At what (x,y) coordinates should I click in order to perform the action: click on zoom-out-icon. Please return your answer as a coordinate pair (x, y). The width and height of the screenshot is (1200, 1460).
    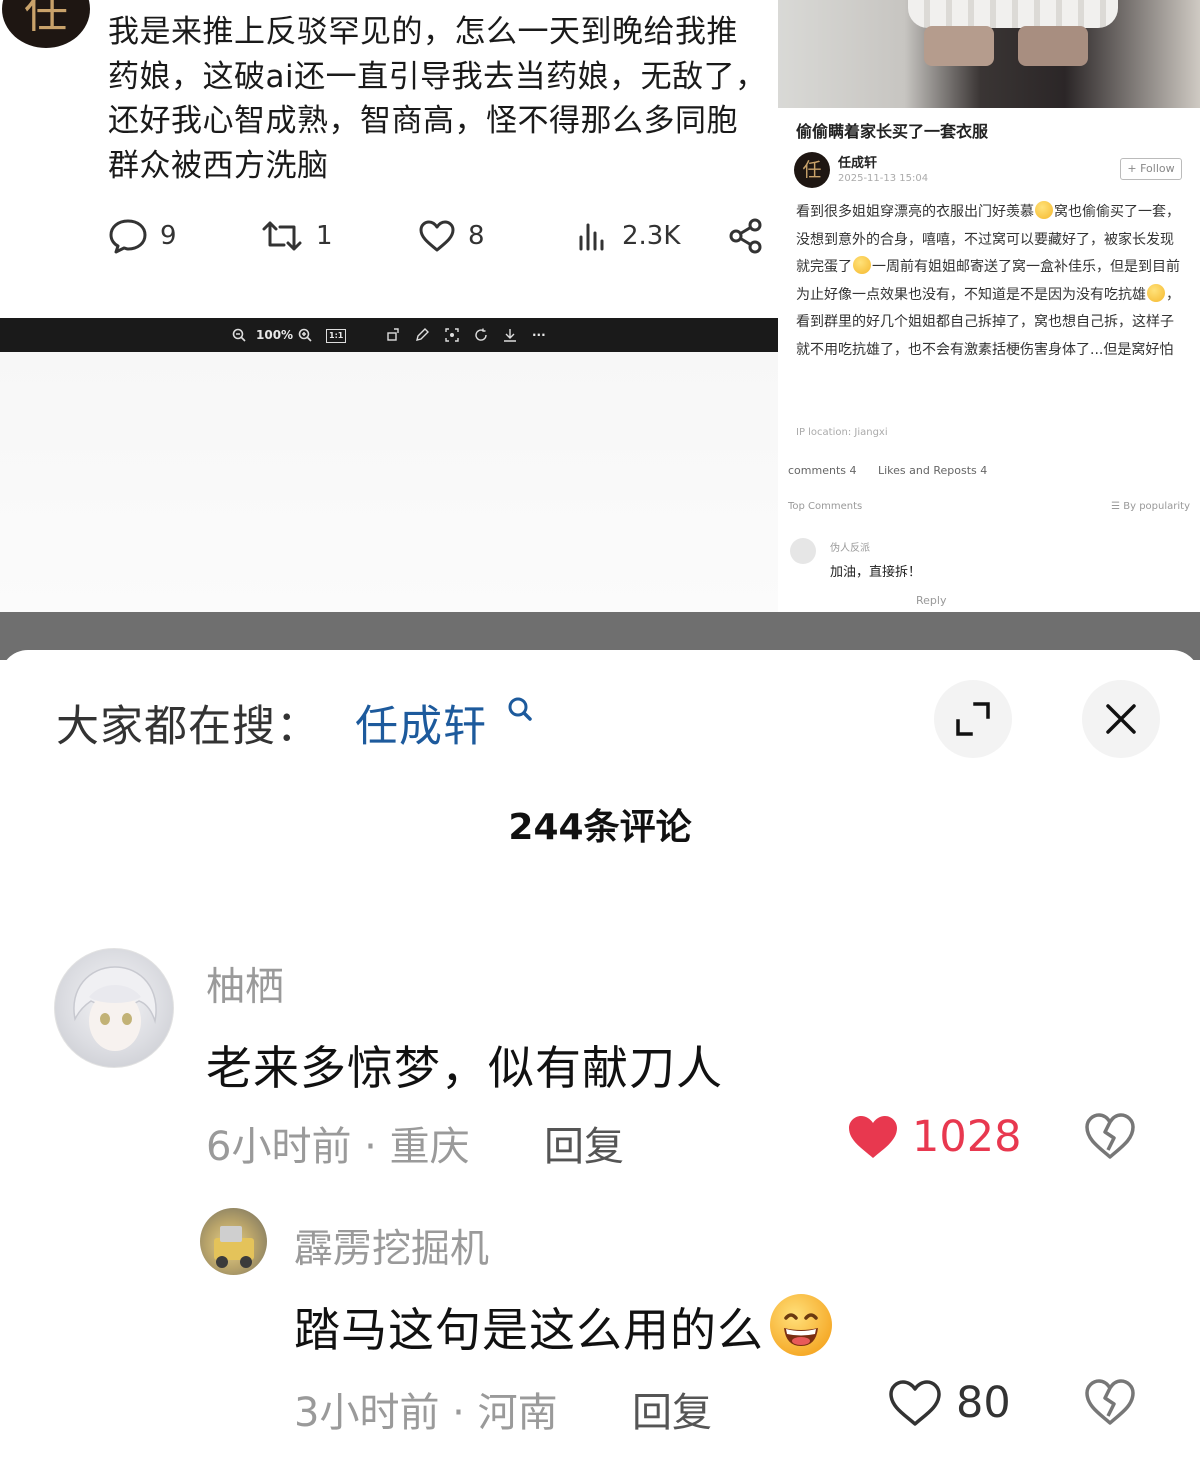
    Looking at the image, I should click on (239, 335).